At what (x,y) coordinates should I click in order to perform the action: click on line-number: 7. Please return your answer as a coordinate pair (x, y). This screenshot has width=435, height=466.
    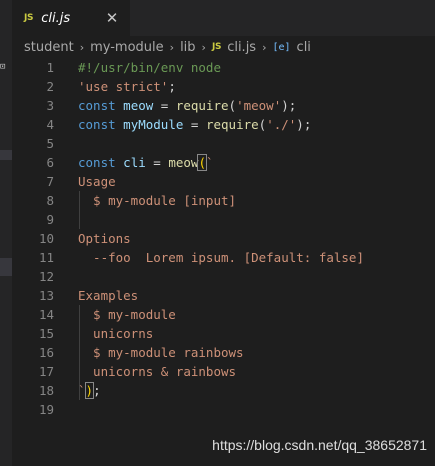
    Looking at the image, I should click on (50, 181).